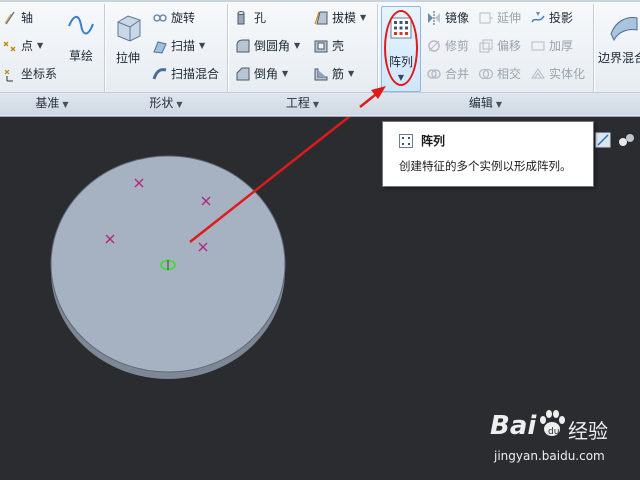 The width and height of the screenshot is (640, 480). I want to click on tooltip-description: 创建特征的多个实例以形成阵列。, so click(485, 166).